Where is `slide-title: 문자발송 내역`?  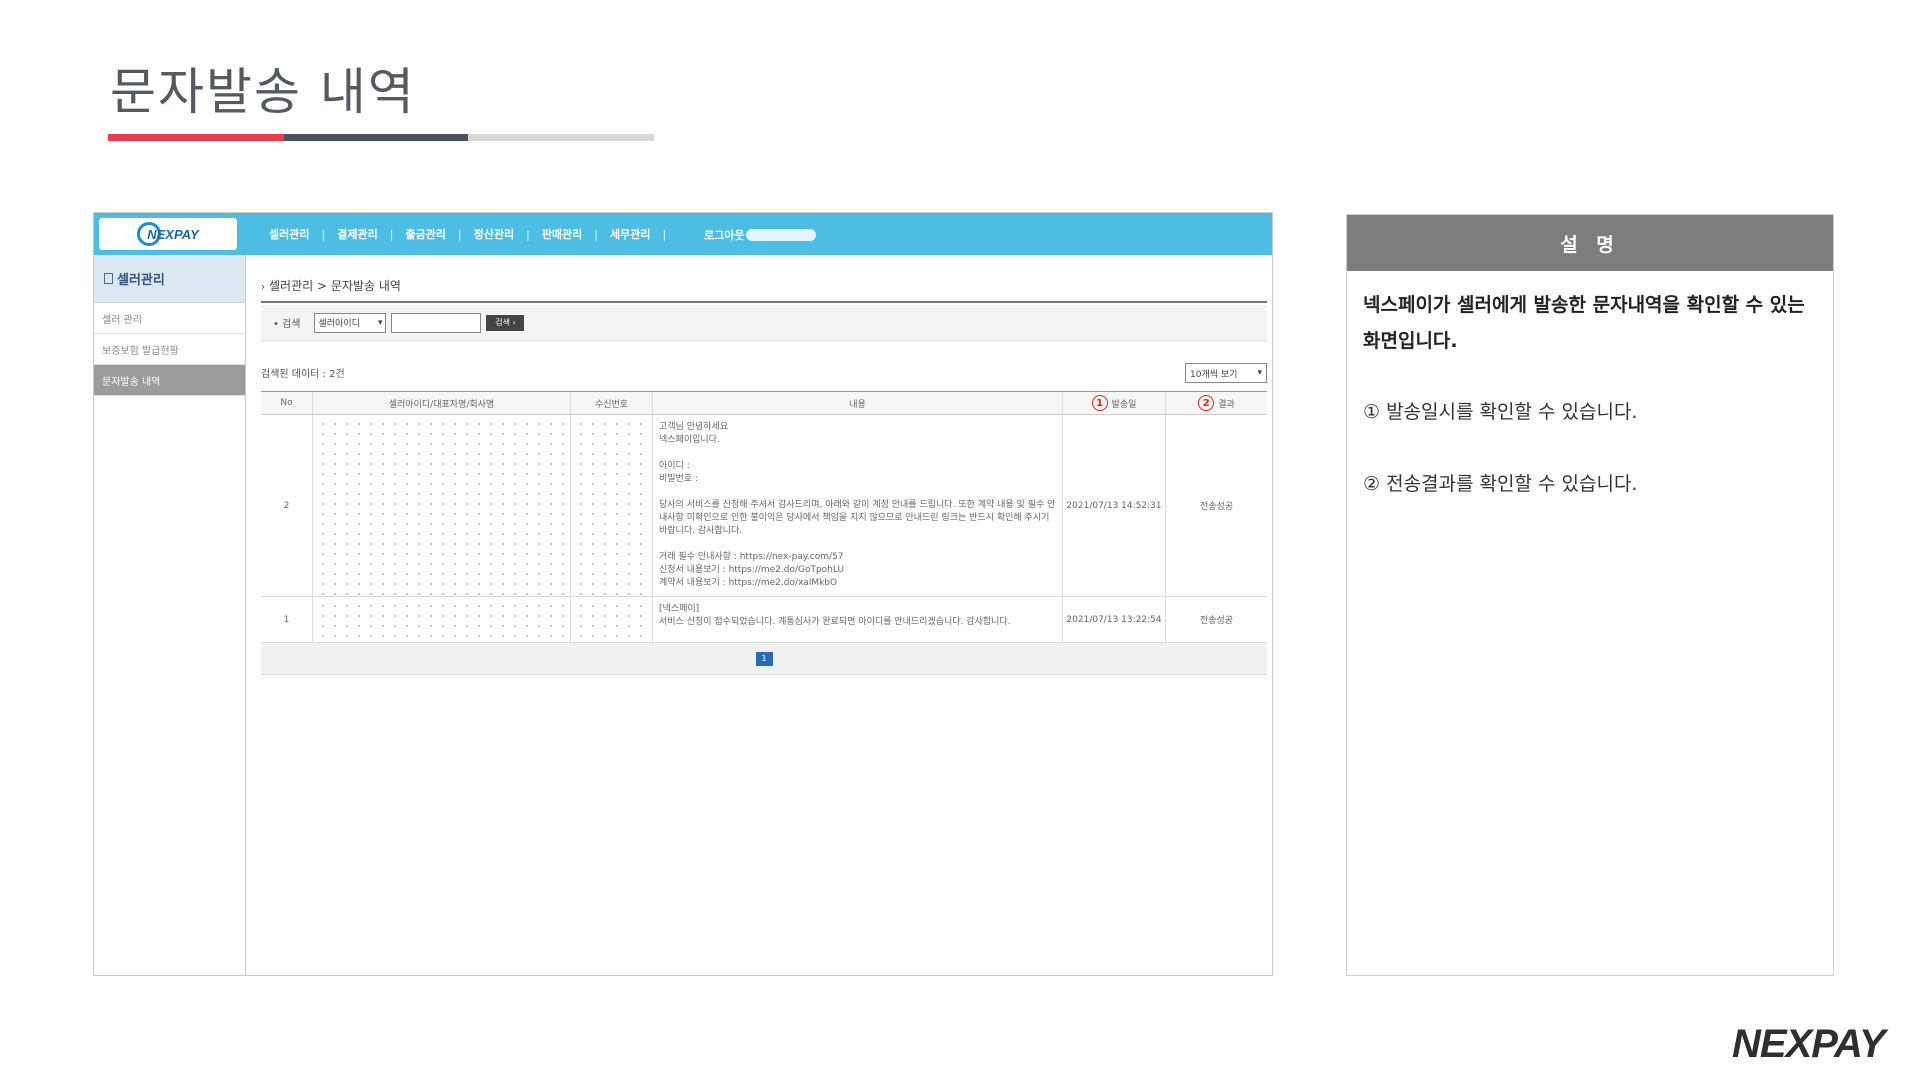
slide-title: 문자발송 내역 is located at coordinates (263, 92).